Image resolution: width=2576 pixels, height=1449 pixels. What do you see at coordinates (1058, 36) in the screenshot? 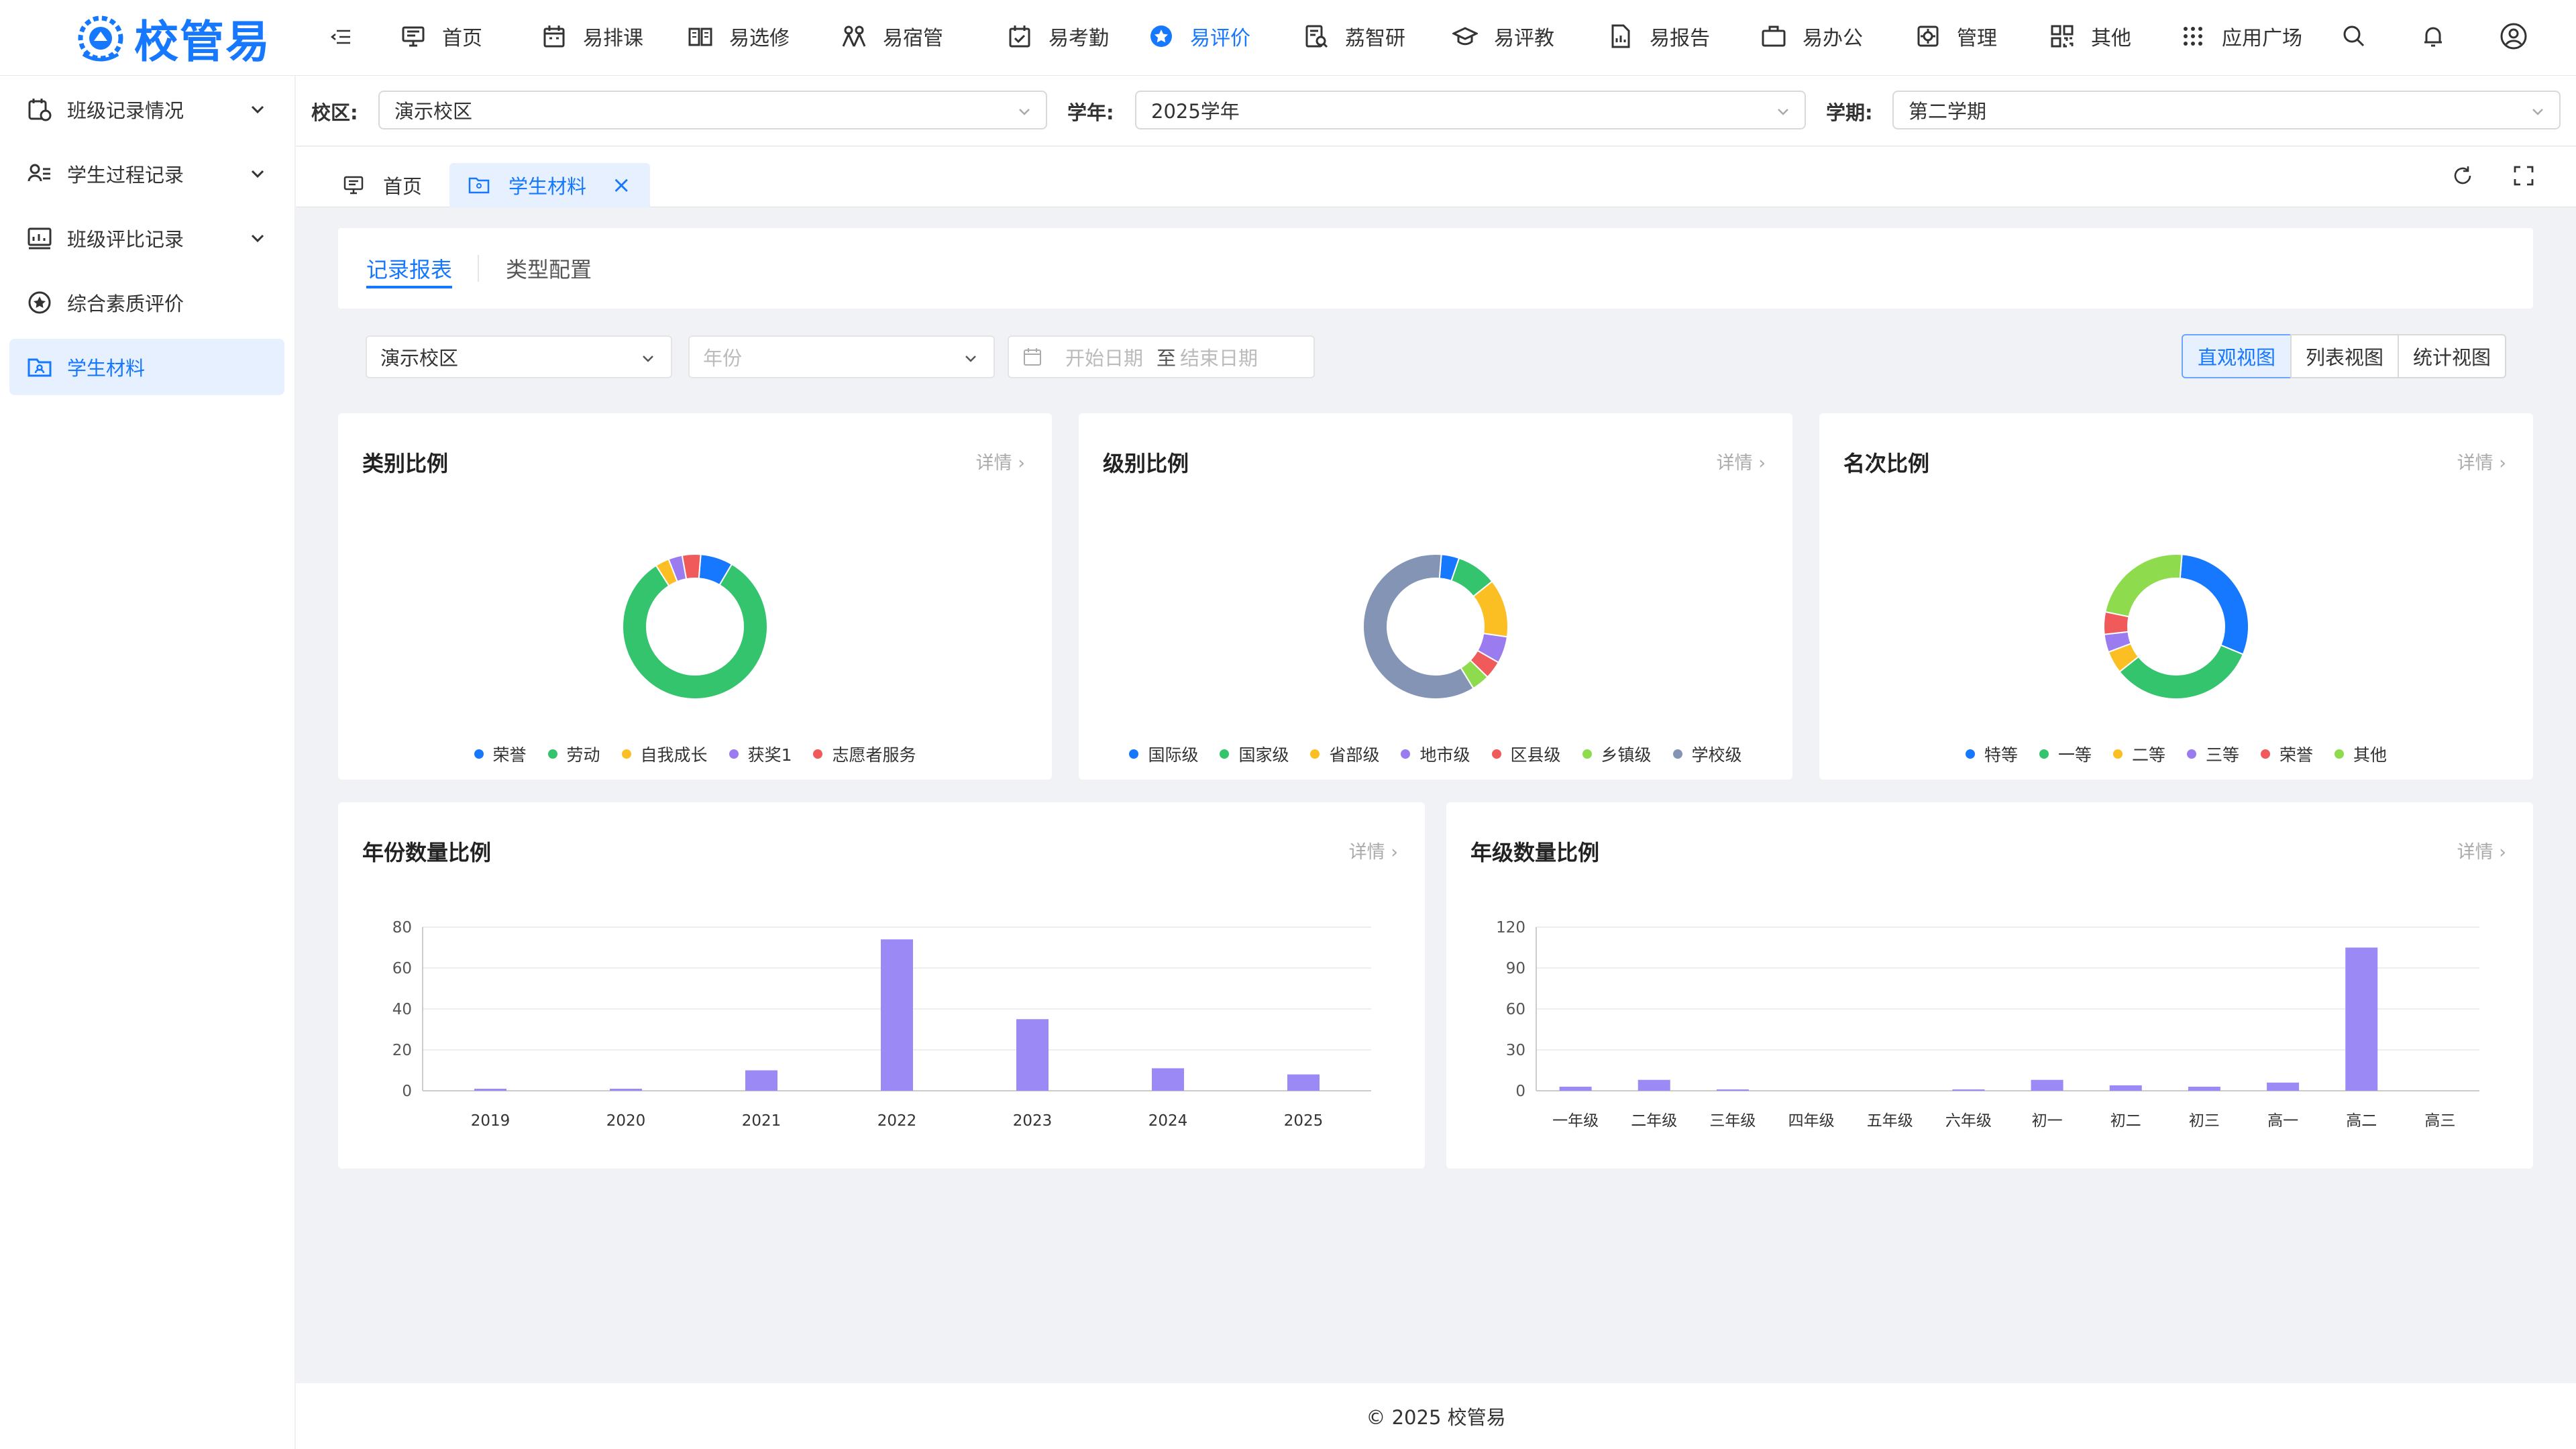
I see `nav-item-4: 易考勤` at bounding box center [1058, 36].